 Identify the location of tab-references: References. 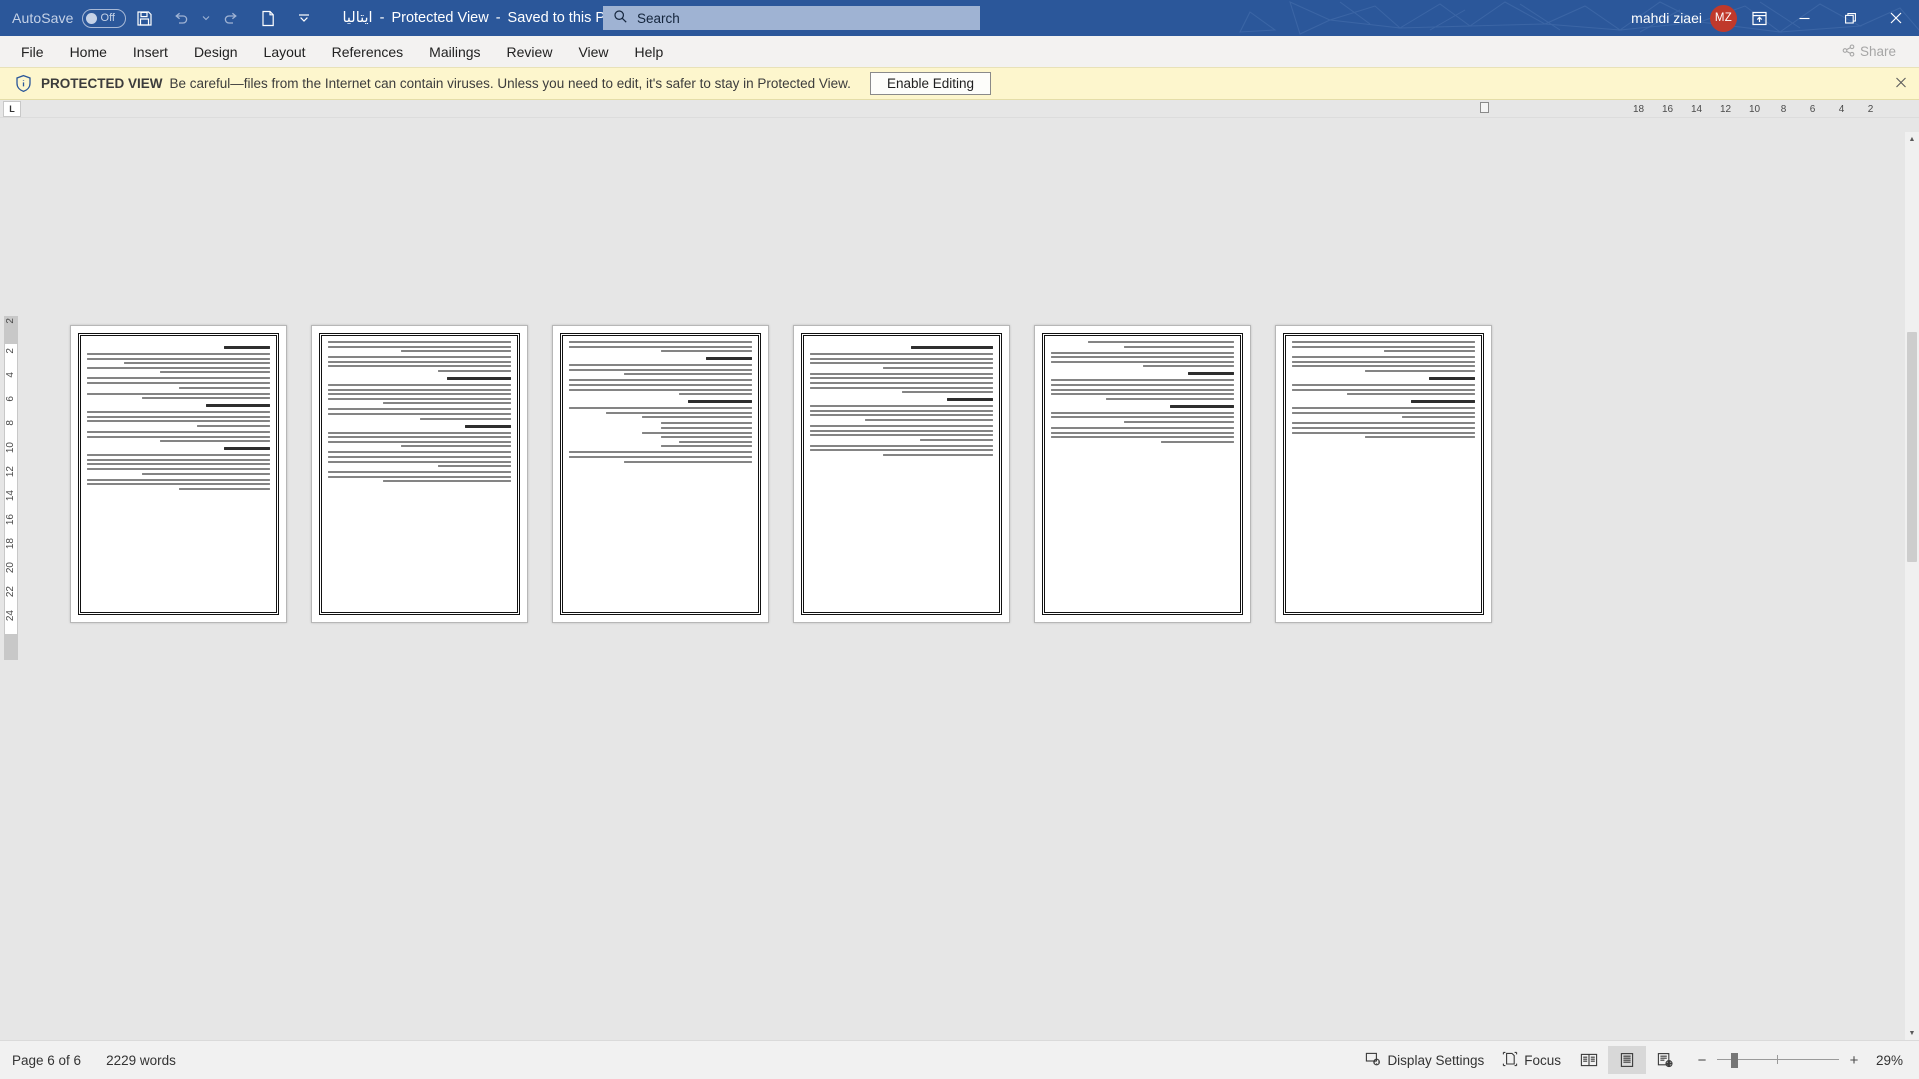
(368, 51).